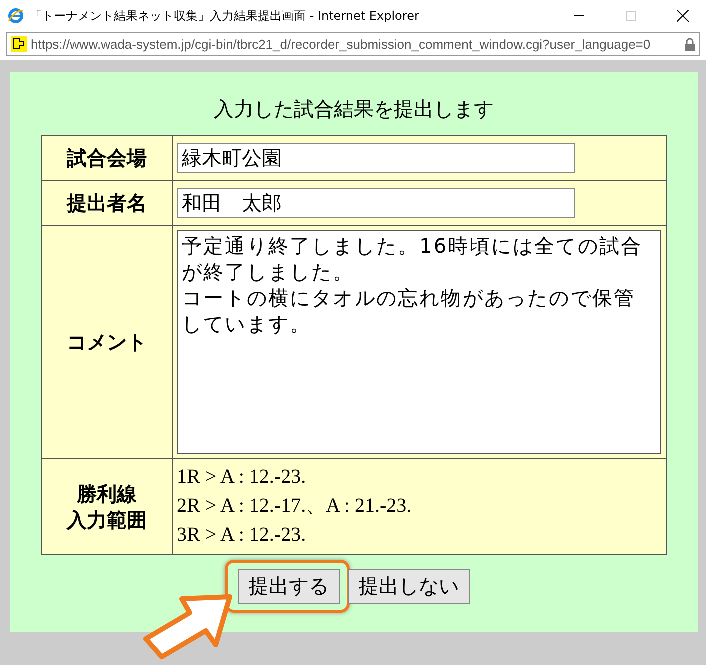 Image resolution: width=706 pixels, height=665 pixels. I want to click on field-label: 試合会場, so click(107, 158).